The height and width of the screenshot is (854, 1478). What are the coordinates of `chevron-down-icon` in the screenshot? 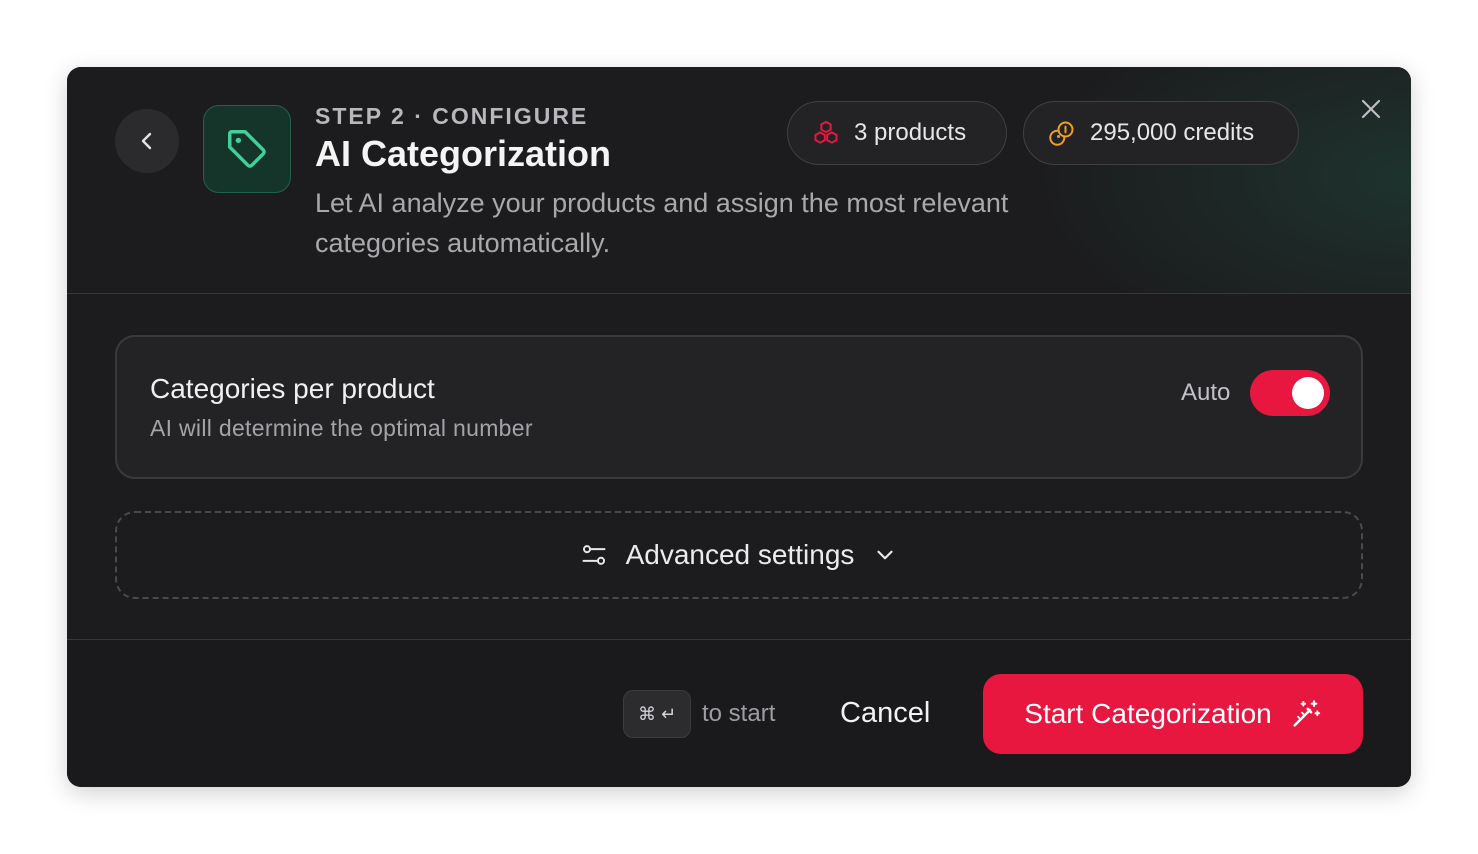 It's located at (885, 555).